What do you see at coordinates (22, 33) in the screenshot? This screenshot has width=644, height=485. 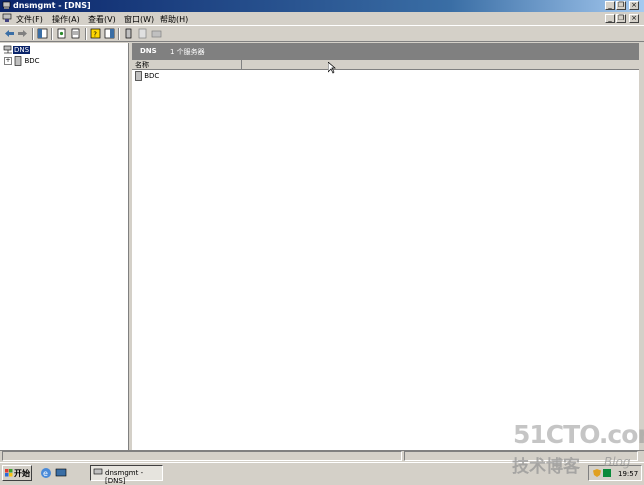 I see `forward-icon` at bounding box center [22, 33].